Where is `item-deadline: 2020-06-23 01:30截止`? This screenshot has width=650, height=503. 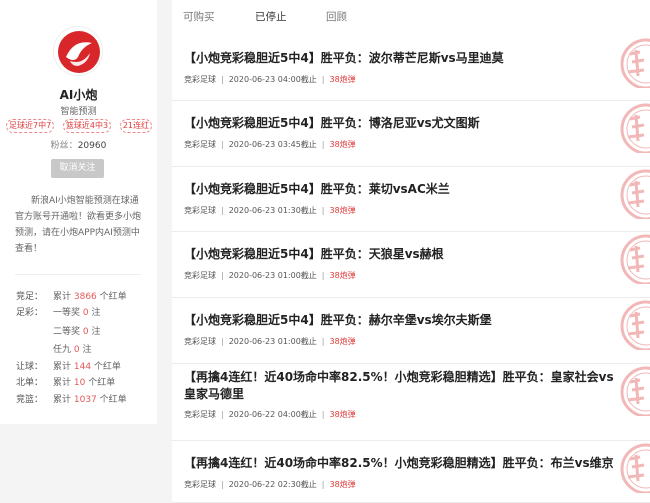
item-deadline: 2020-06-23 01:30截止 is located at coordinates (272, 210).